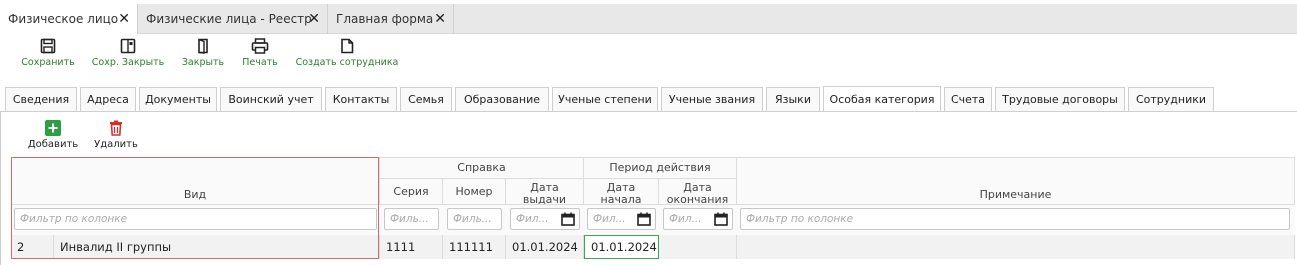 This screenshot has width=1297, height=265. What do you see at coordinates (698, 247) in the screenshot?
I see `cell-end-date` at bounding box center [698, 247].